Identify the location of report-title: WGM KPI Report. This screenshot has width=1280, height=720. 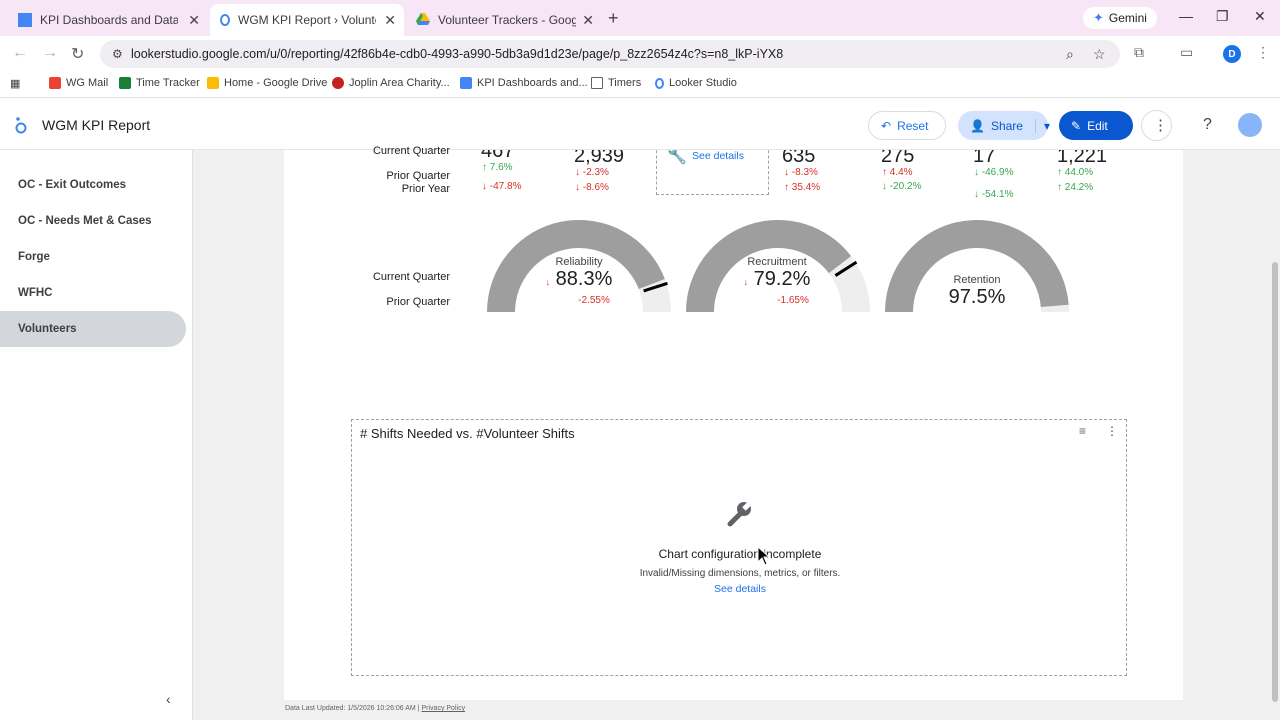
(96, 125).